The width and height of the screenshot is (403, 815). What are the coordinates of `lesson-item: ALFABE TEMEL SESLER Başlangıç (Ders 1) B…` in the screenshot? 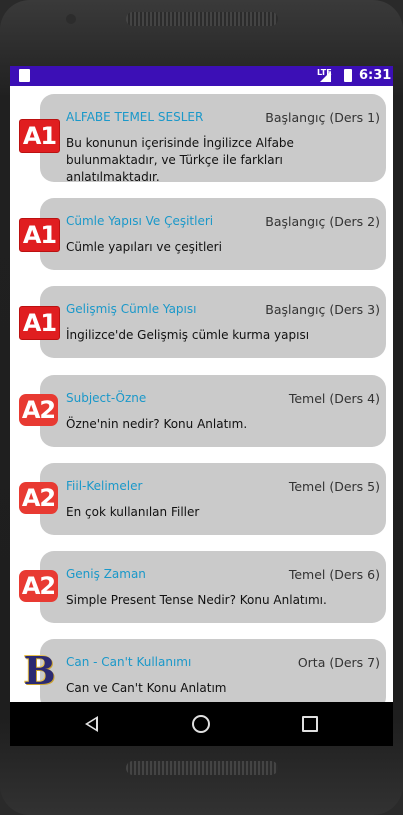 It's located at (201, 139).